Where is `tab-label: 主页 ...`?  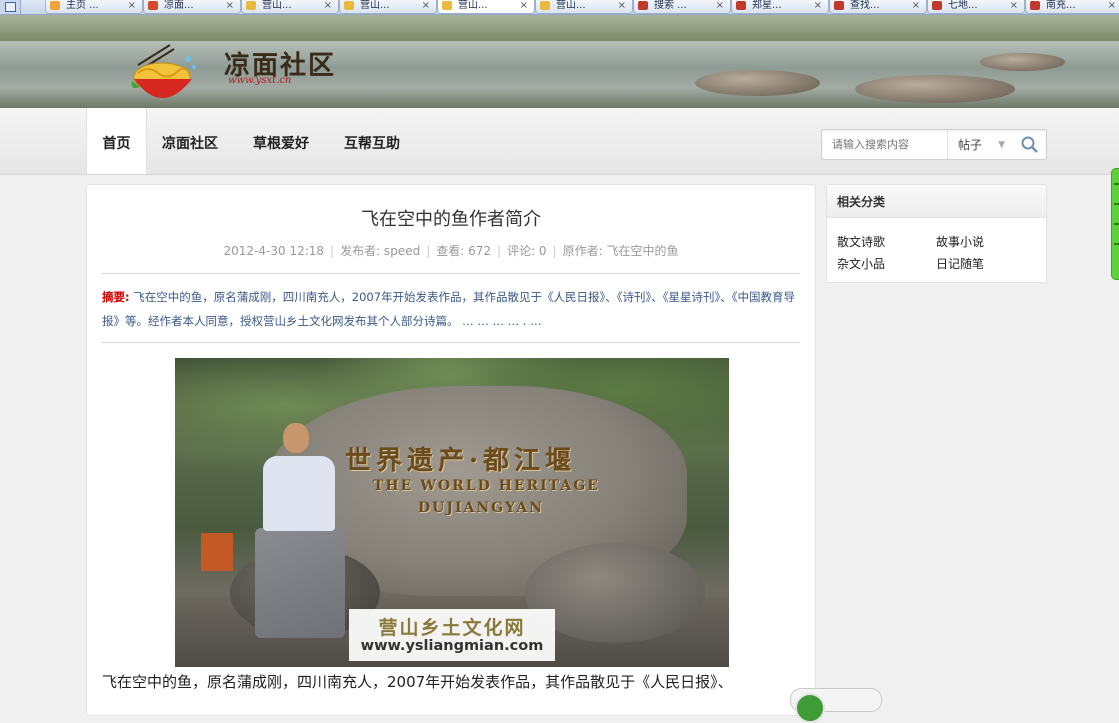 tab-label: 主页 ... is located at coordinates (82, 5).